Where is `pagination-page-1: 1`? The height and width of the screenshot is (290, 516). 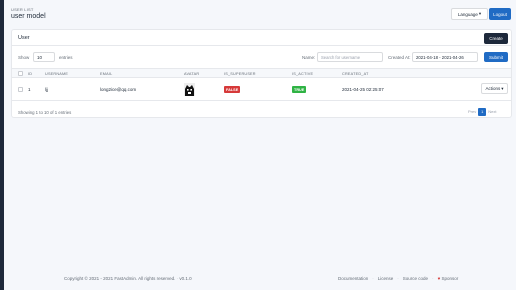 pagination-page-1: 1 is located at coordinates (482, 111).